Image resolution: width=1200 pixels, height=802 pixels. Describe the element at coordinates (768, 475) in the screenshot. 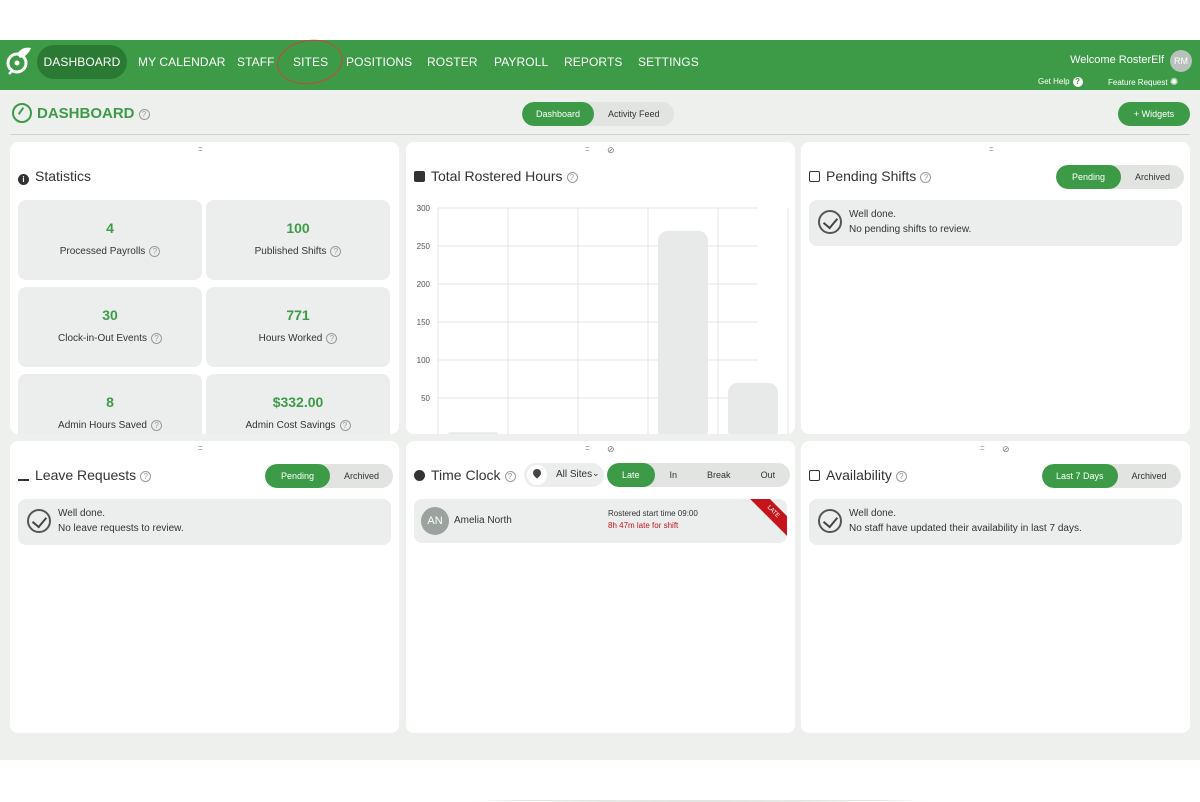

I see `tab-out: Out` at that location.